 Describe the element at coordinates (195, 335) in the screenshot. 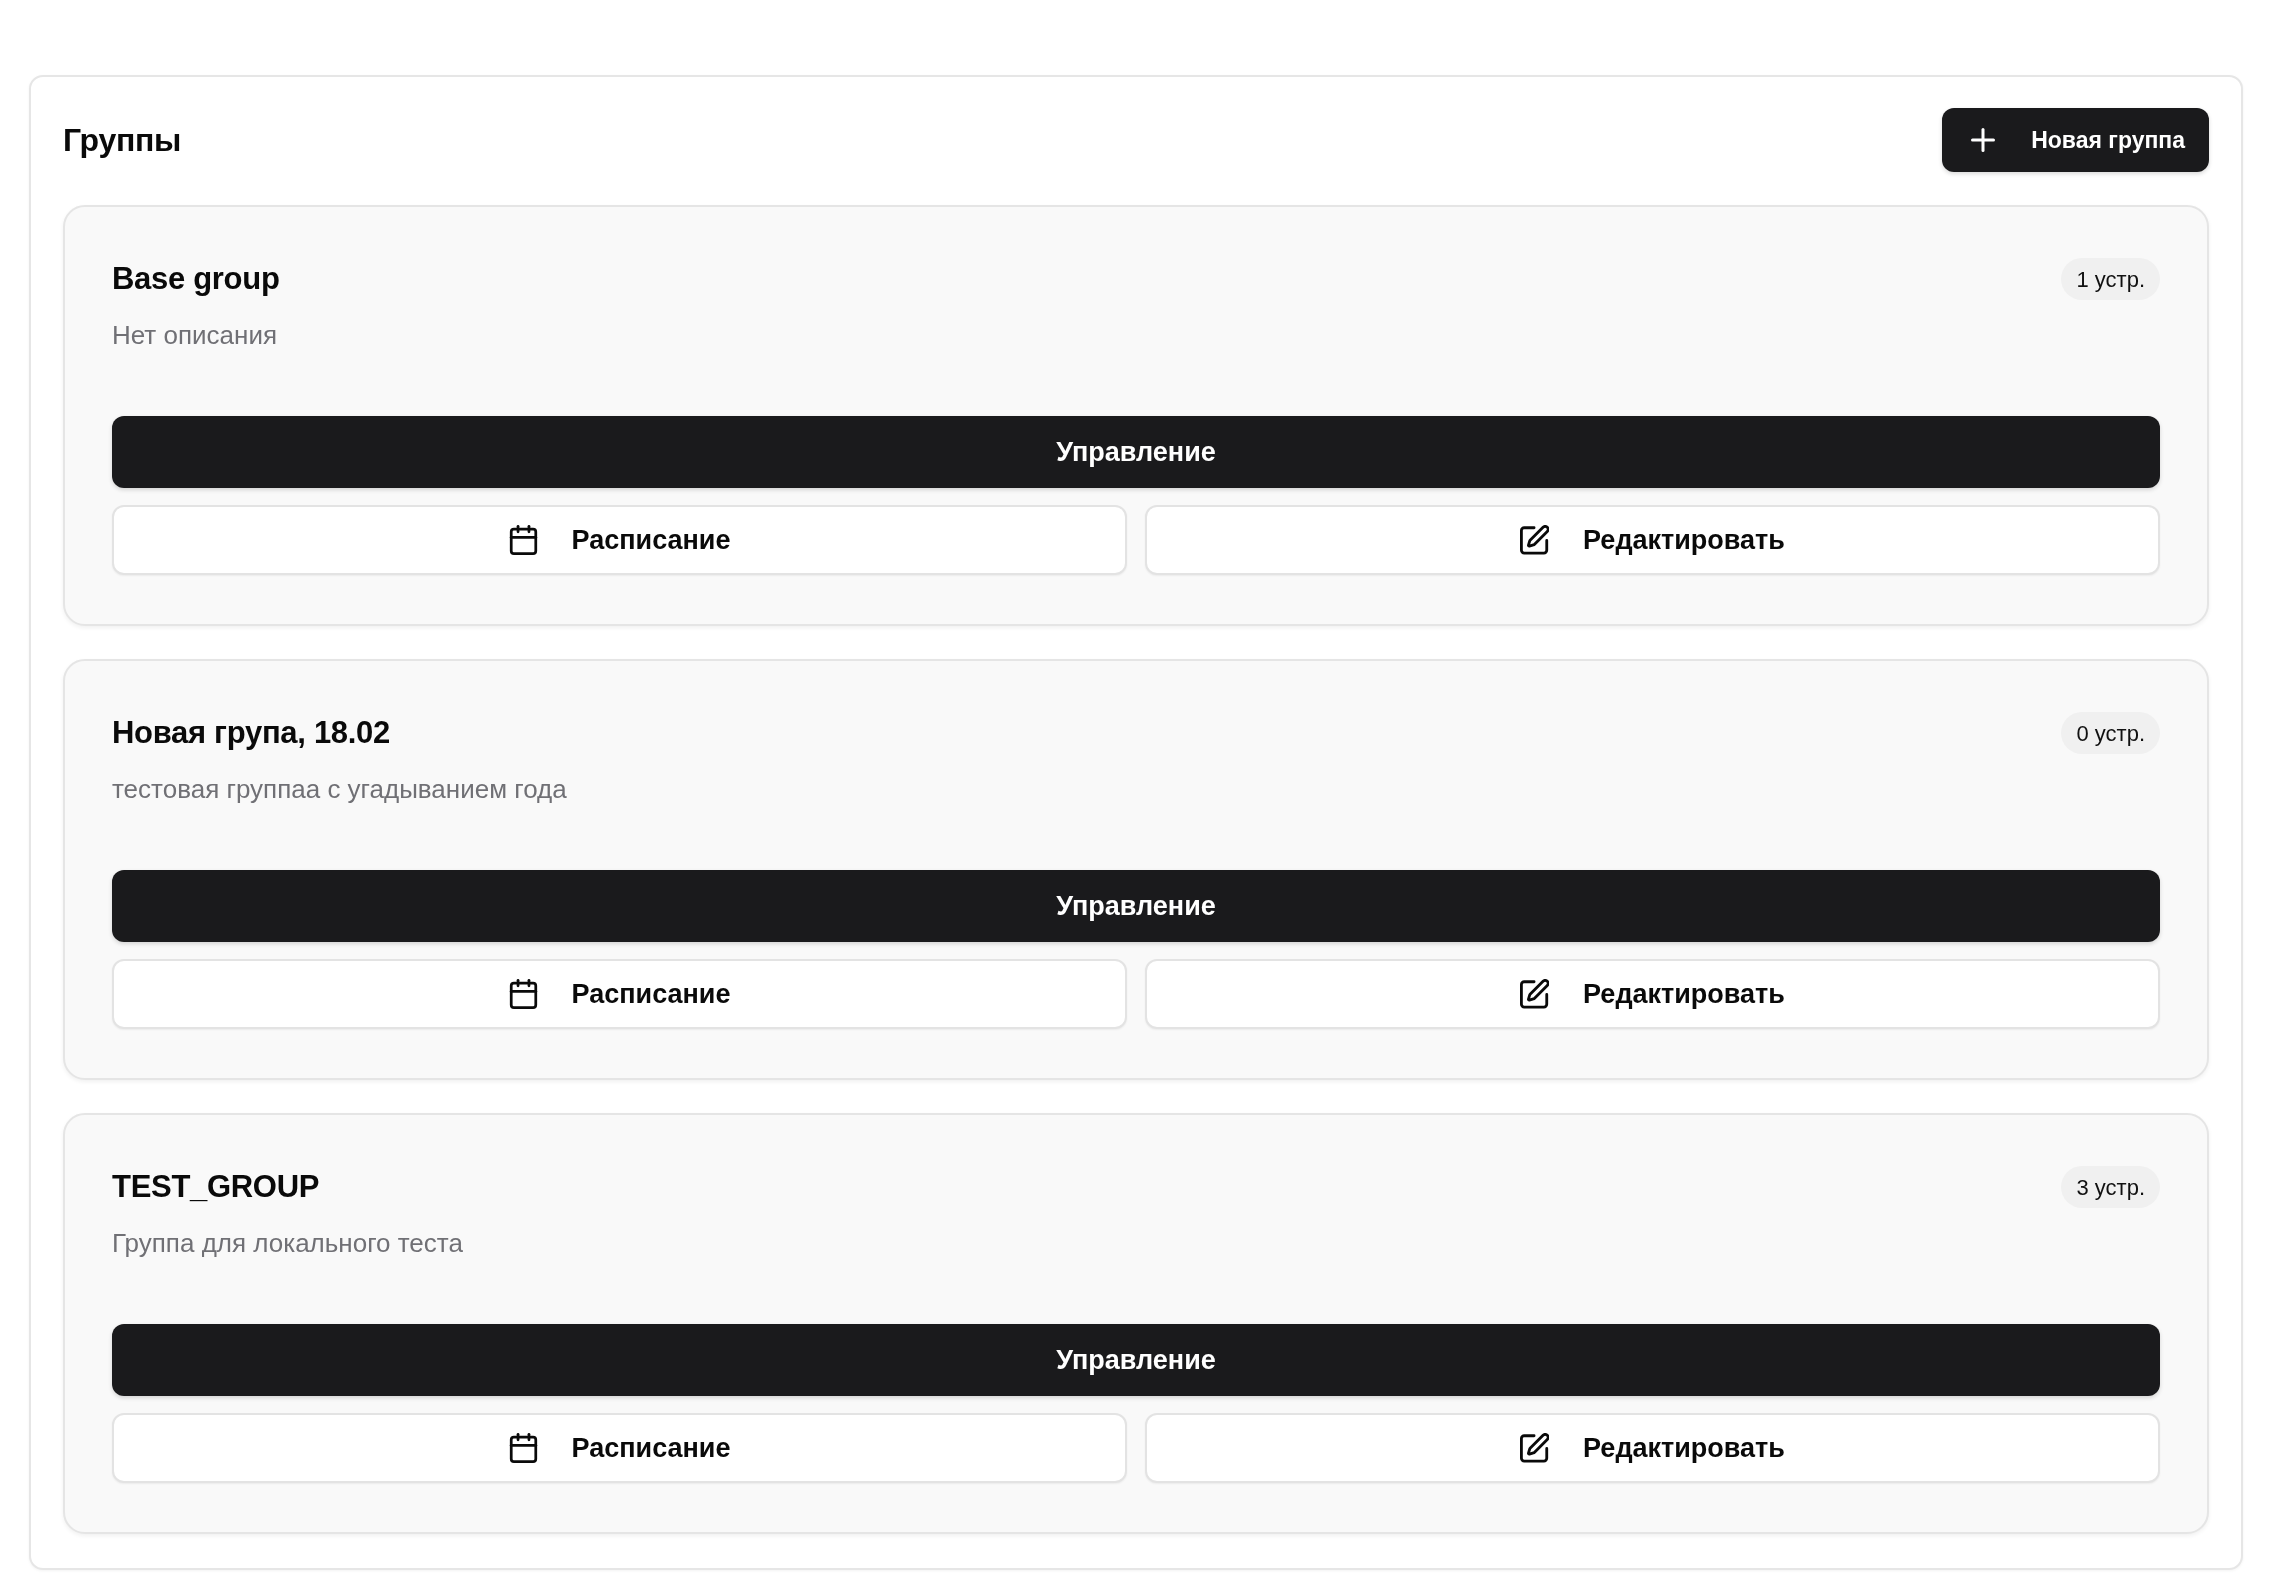

I see `group-description: Нет описания` at that location.